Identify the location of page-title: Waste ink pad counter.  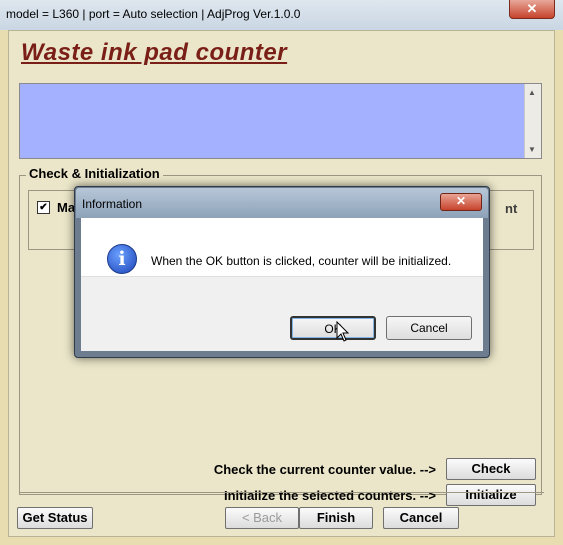
(154, 52).